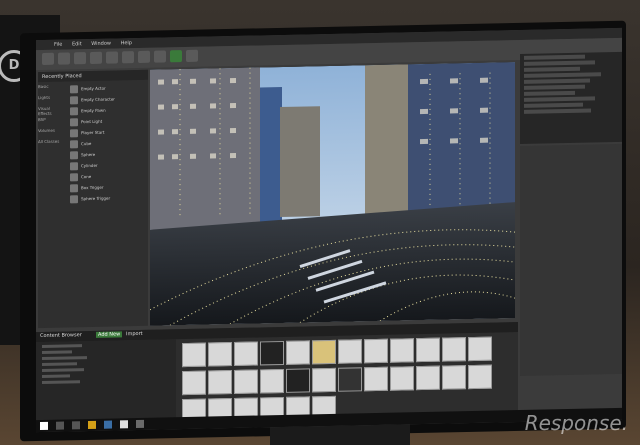 Image resolution: width=640 pixels, height=445 pixels. Describe the element at coordinates (205, 148) in the screenshot. I see `building-left` at that location.